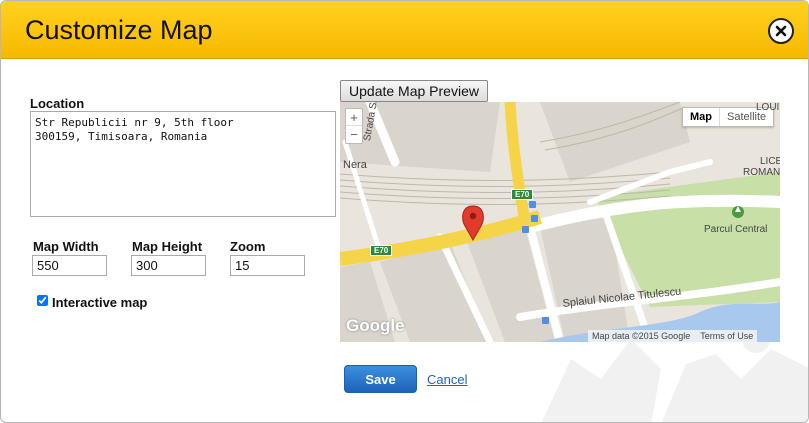 Image resolution: width=809 pixels, height=423 pixels. Describe the element at coordinates (768, 107) in the screenshot. I see `map-label-louis: LOUIS` at that location.